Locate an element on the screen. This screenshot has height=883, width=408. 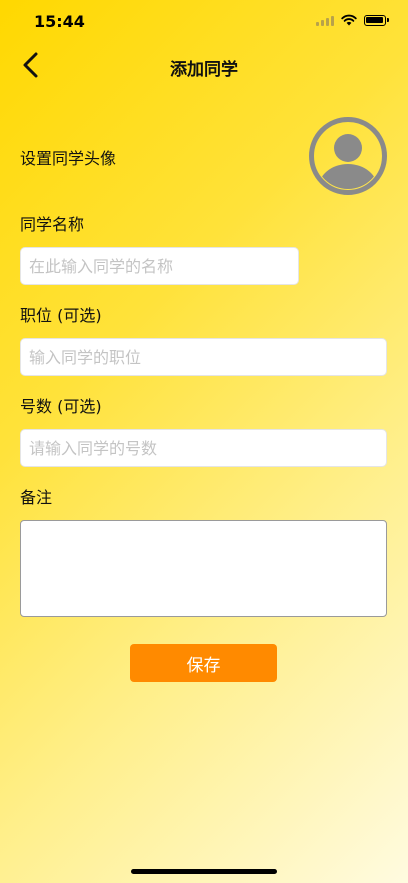
notes-label: 备注 is located at coordinates (36, 497).